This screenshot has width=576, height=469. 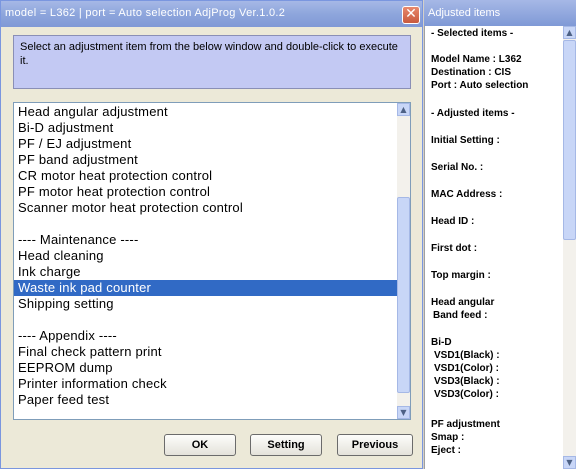 I want to click on ok-button: OK, so click(x=200, y=445).